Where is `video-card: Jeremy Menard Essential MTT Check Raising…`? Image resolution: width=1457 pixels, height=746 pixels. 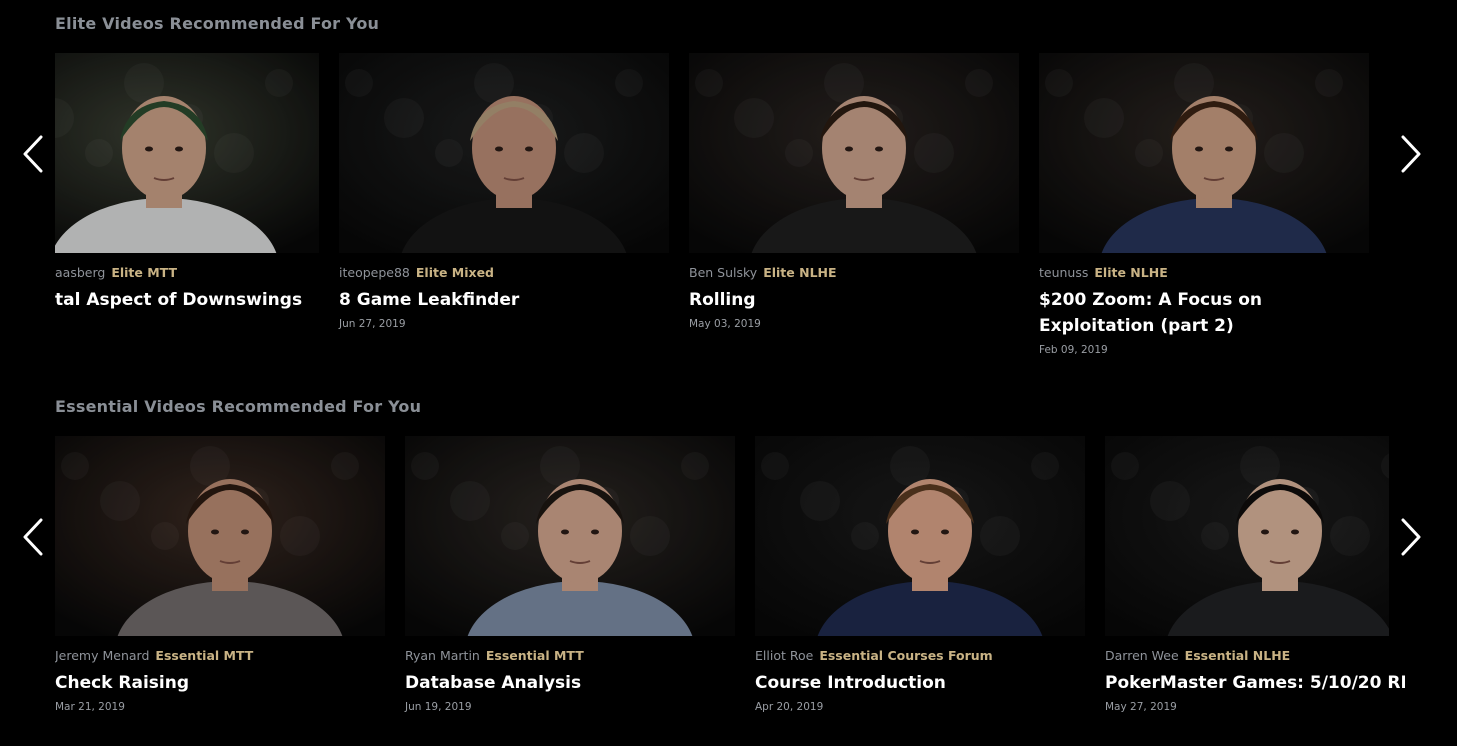 video-card: Jeremy Menard Essential MTT Check Raising… is located at coordinates (220, 574).